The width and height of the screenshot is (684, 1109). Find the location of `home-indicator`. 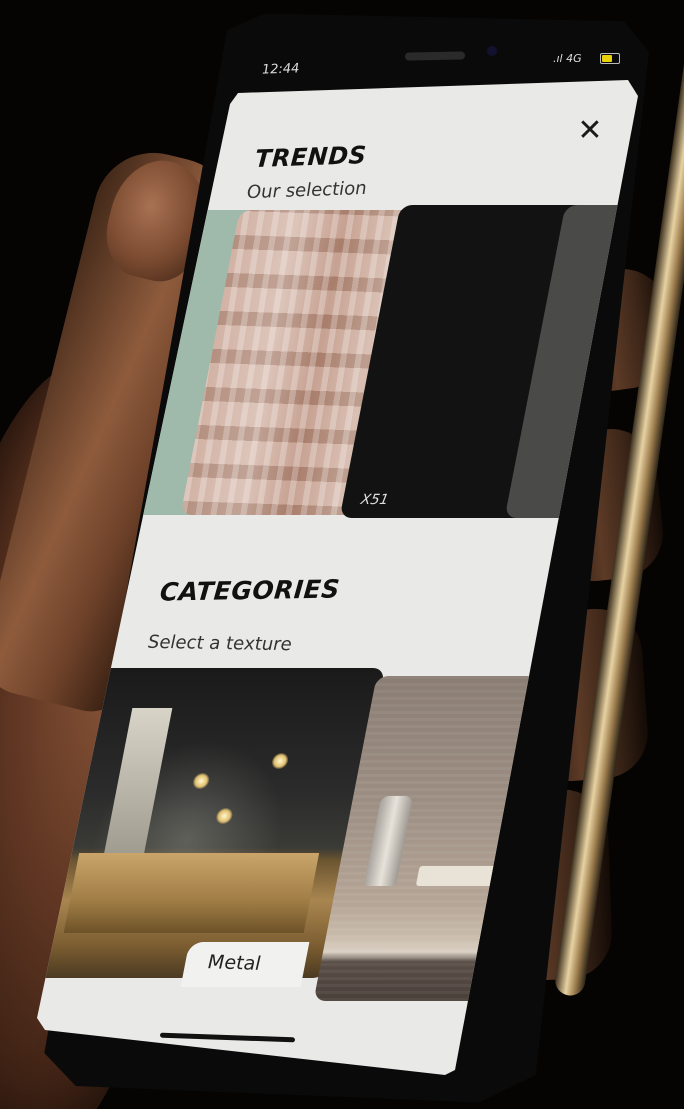

home-indicator is located at coordinates (227, 1037).